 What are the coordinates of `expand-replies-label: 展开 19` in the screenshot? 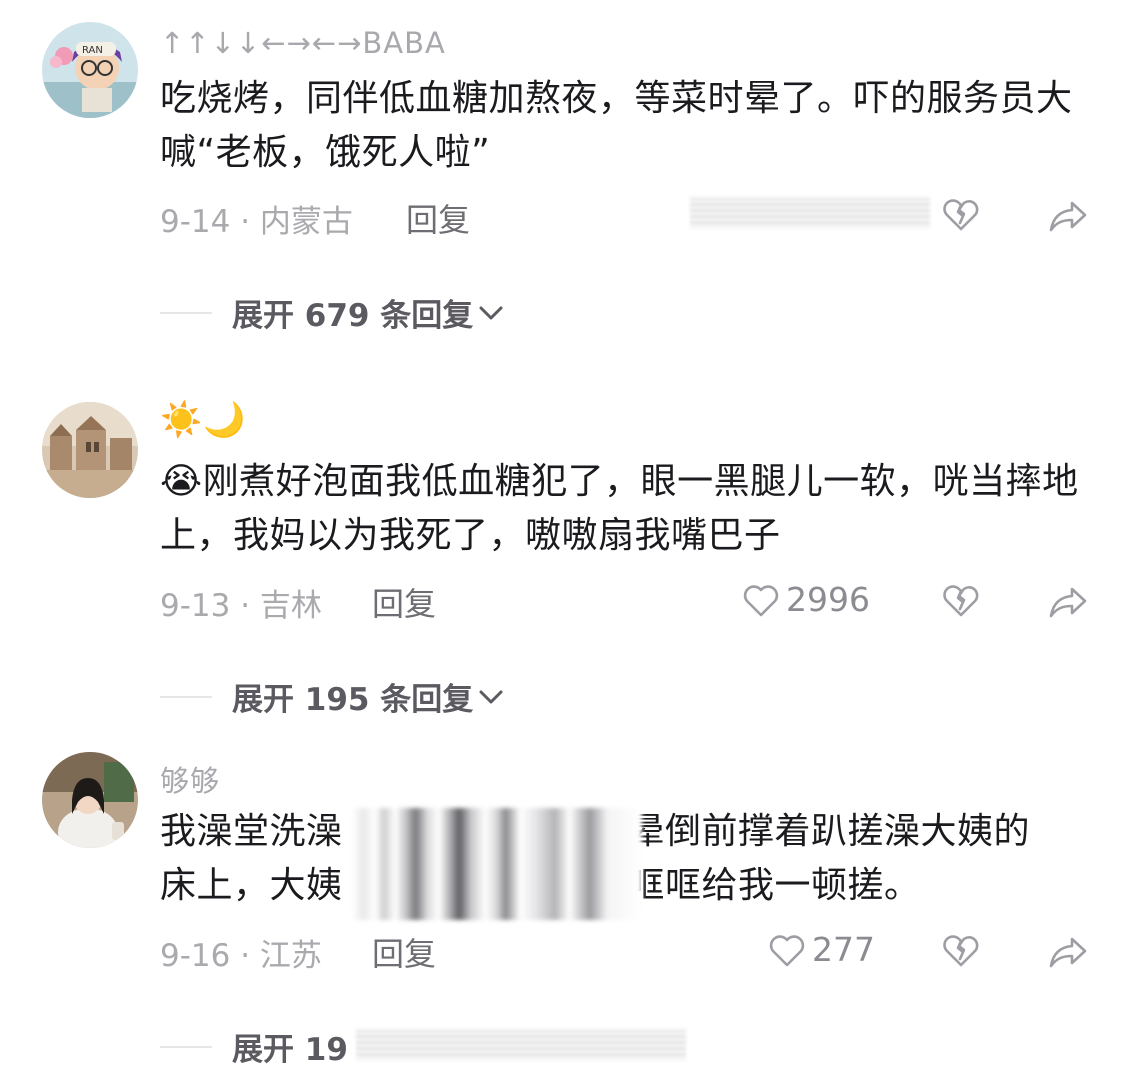 It's located at (290, 1050).